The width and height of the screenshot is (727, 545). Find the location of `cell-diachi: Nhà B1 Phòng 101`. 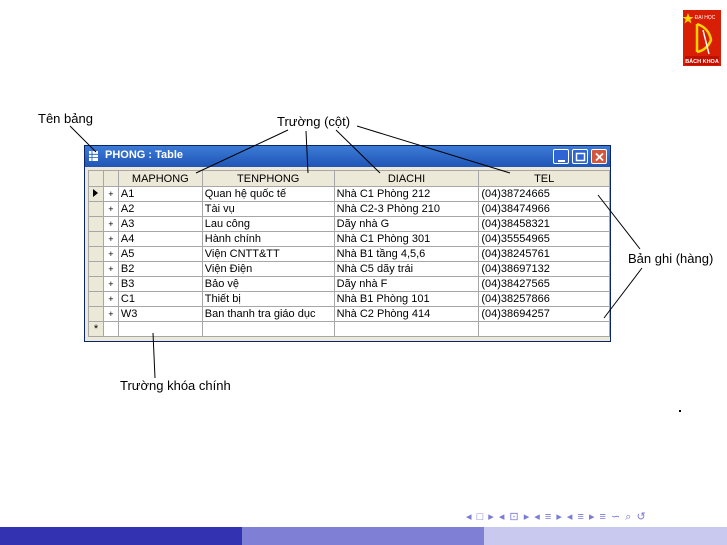

cell-diachi: Nhà B1 Phòng 101 is located at coordinates (406, 299).